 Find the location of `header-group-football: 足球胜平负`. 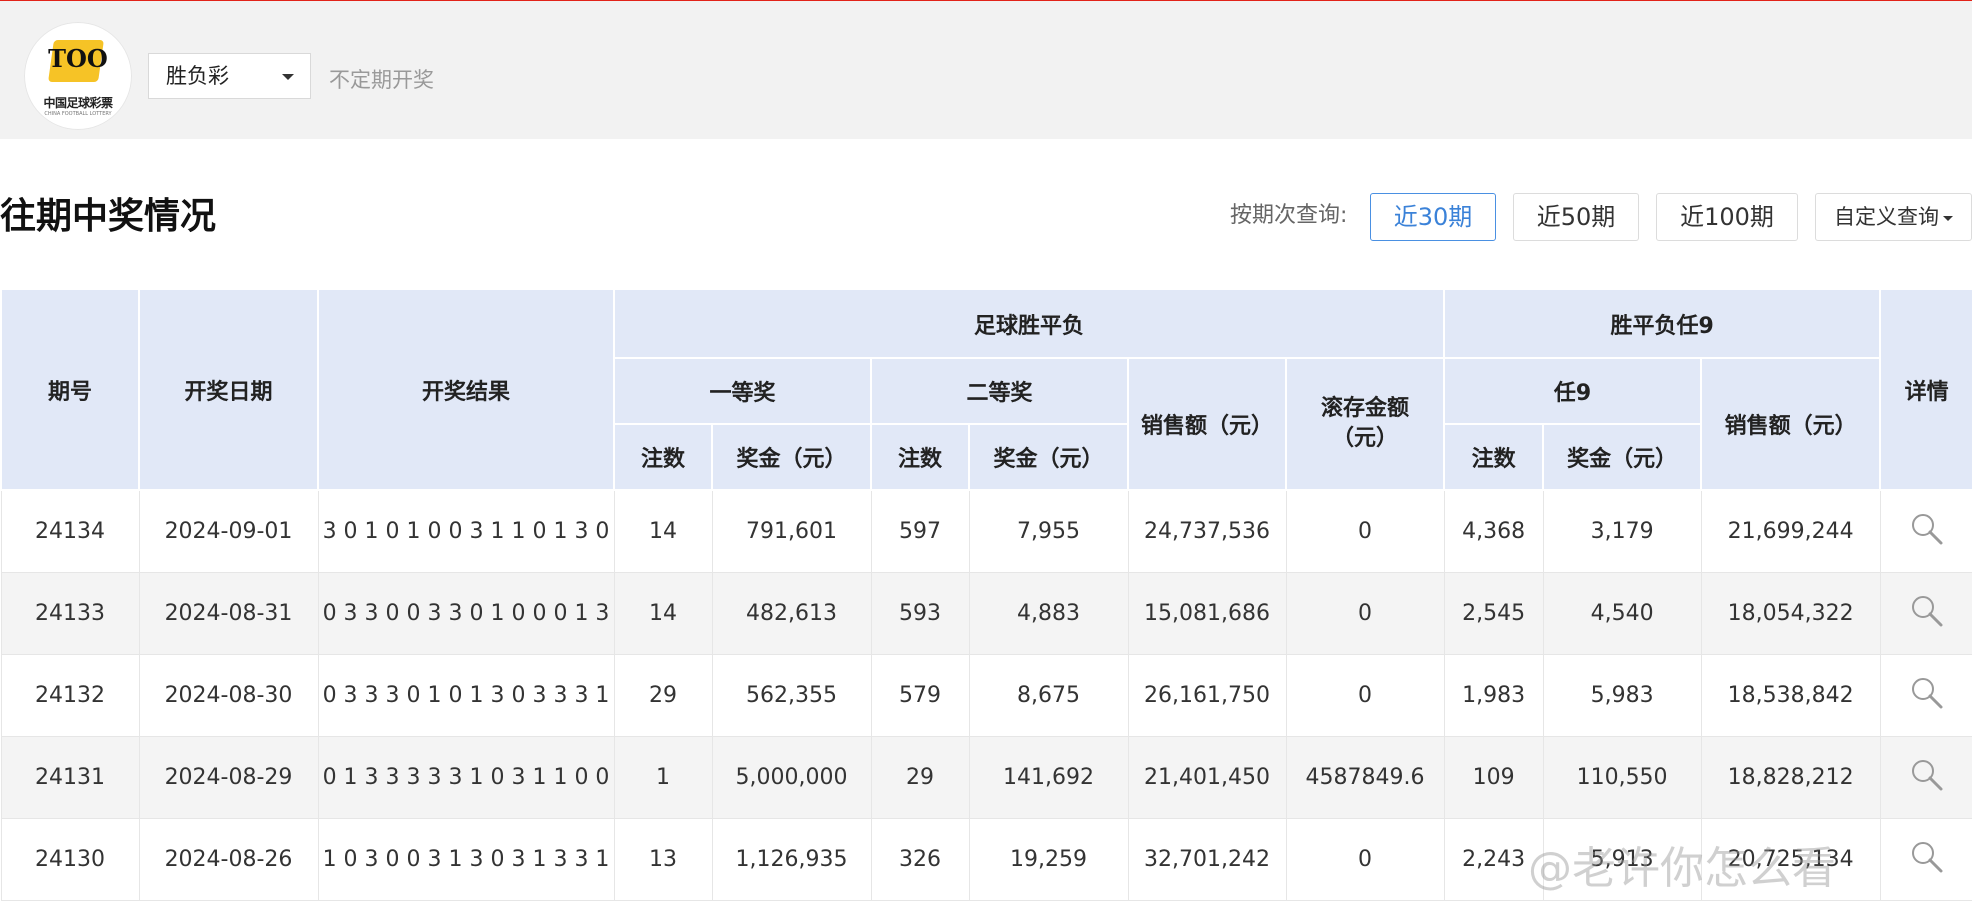

header-group-football: 足球胜平负 is located at coordinates (1029, 323).